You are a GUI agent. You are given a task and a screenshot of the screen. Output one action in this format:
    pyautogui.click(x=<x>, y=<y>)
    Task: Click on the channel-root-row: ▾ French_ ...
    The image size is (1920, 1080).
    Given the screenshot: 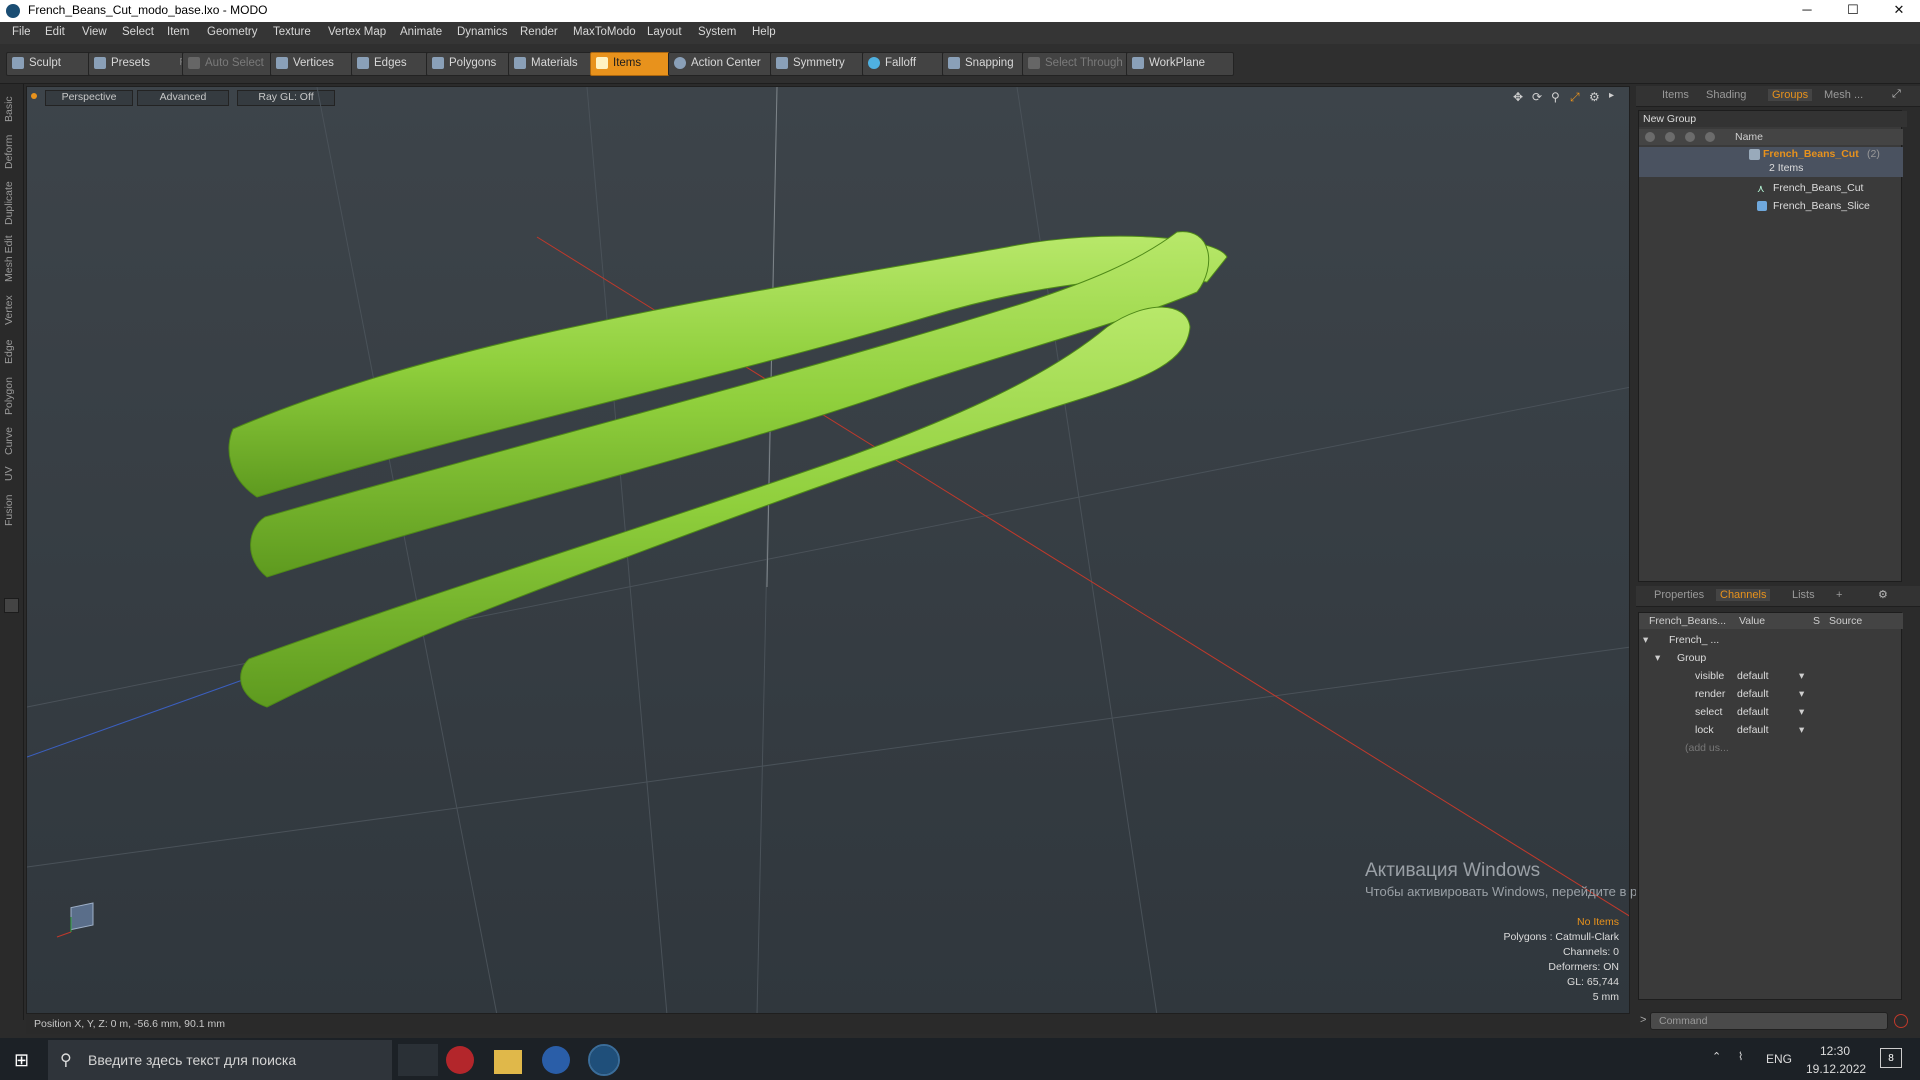 What is the action you would take?
    pyautogui.click(x=1771, y=641)
    